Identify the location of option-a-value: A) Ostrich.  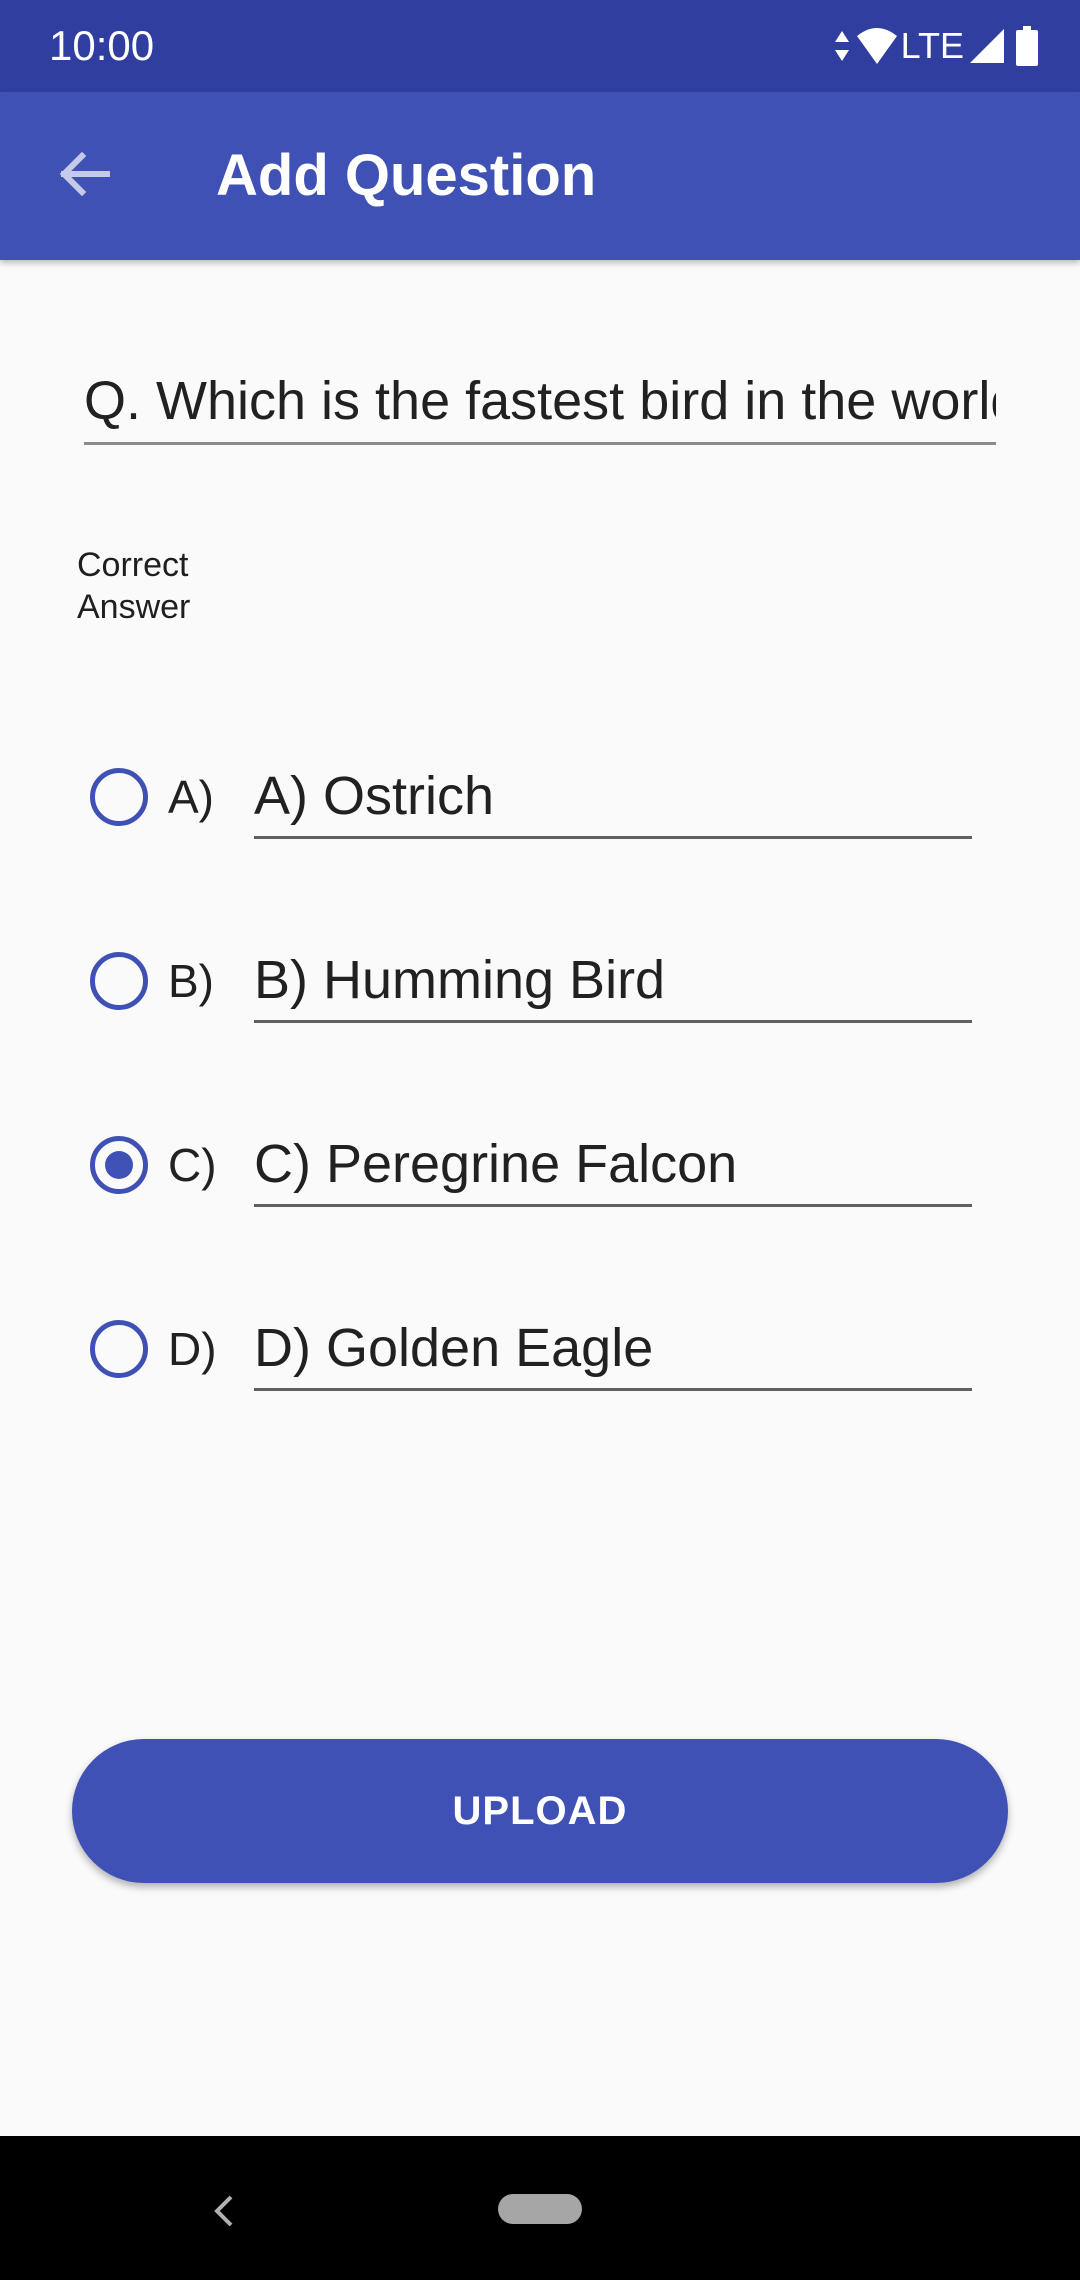
(374, 796).